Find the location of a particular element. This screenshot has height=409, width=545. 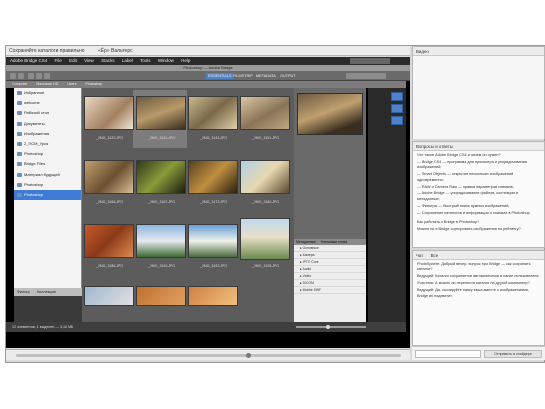

metadata-row: ▸ Audio is located at coordinates (330, 269).